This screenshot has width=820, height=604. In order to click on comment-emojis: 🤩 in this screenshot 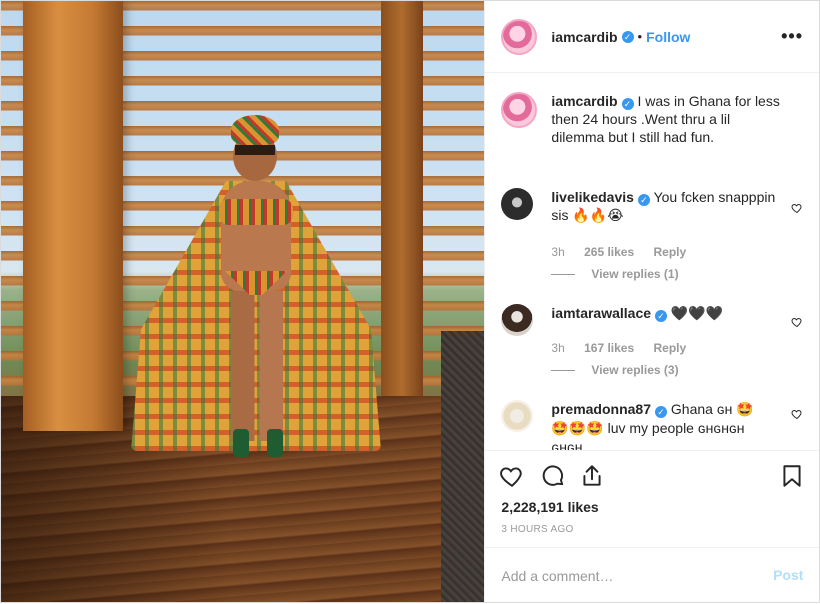, I will do `click(745, 410)`.